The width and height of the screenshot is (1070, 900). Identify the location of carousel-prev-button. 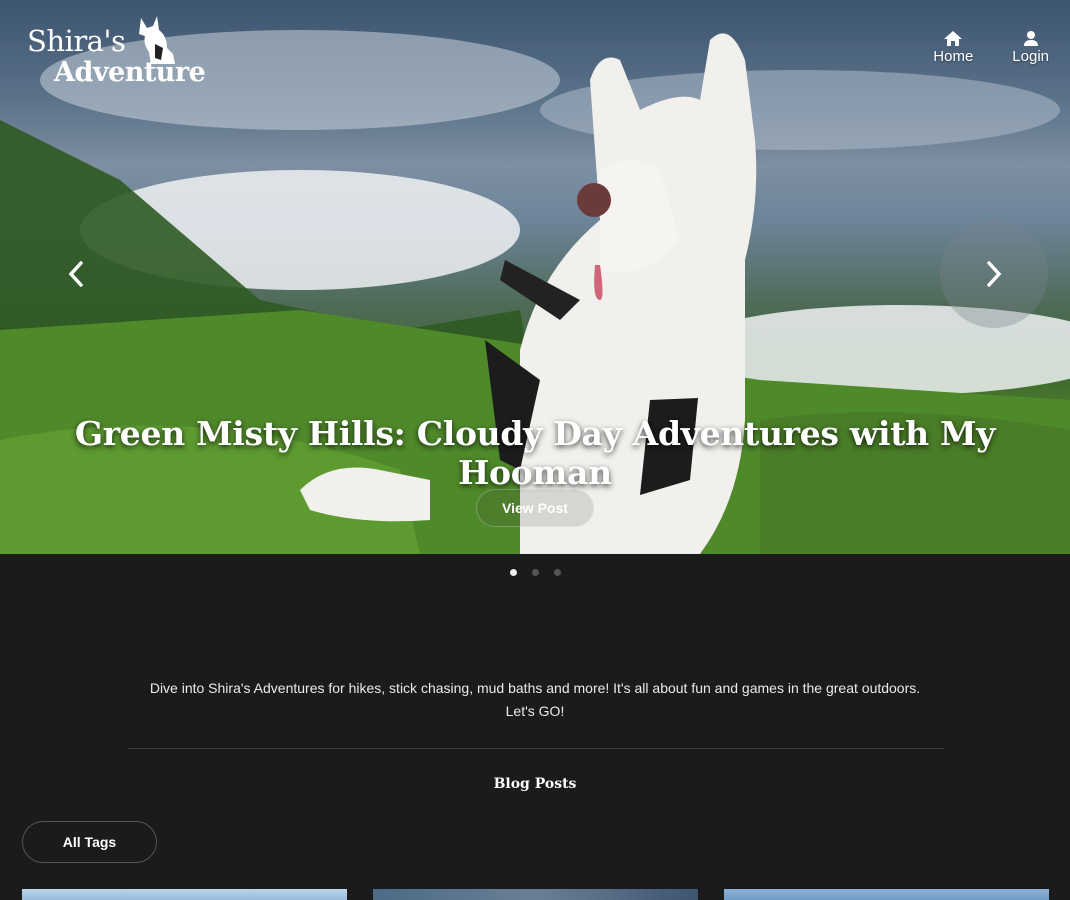
(76, 274).